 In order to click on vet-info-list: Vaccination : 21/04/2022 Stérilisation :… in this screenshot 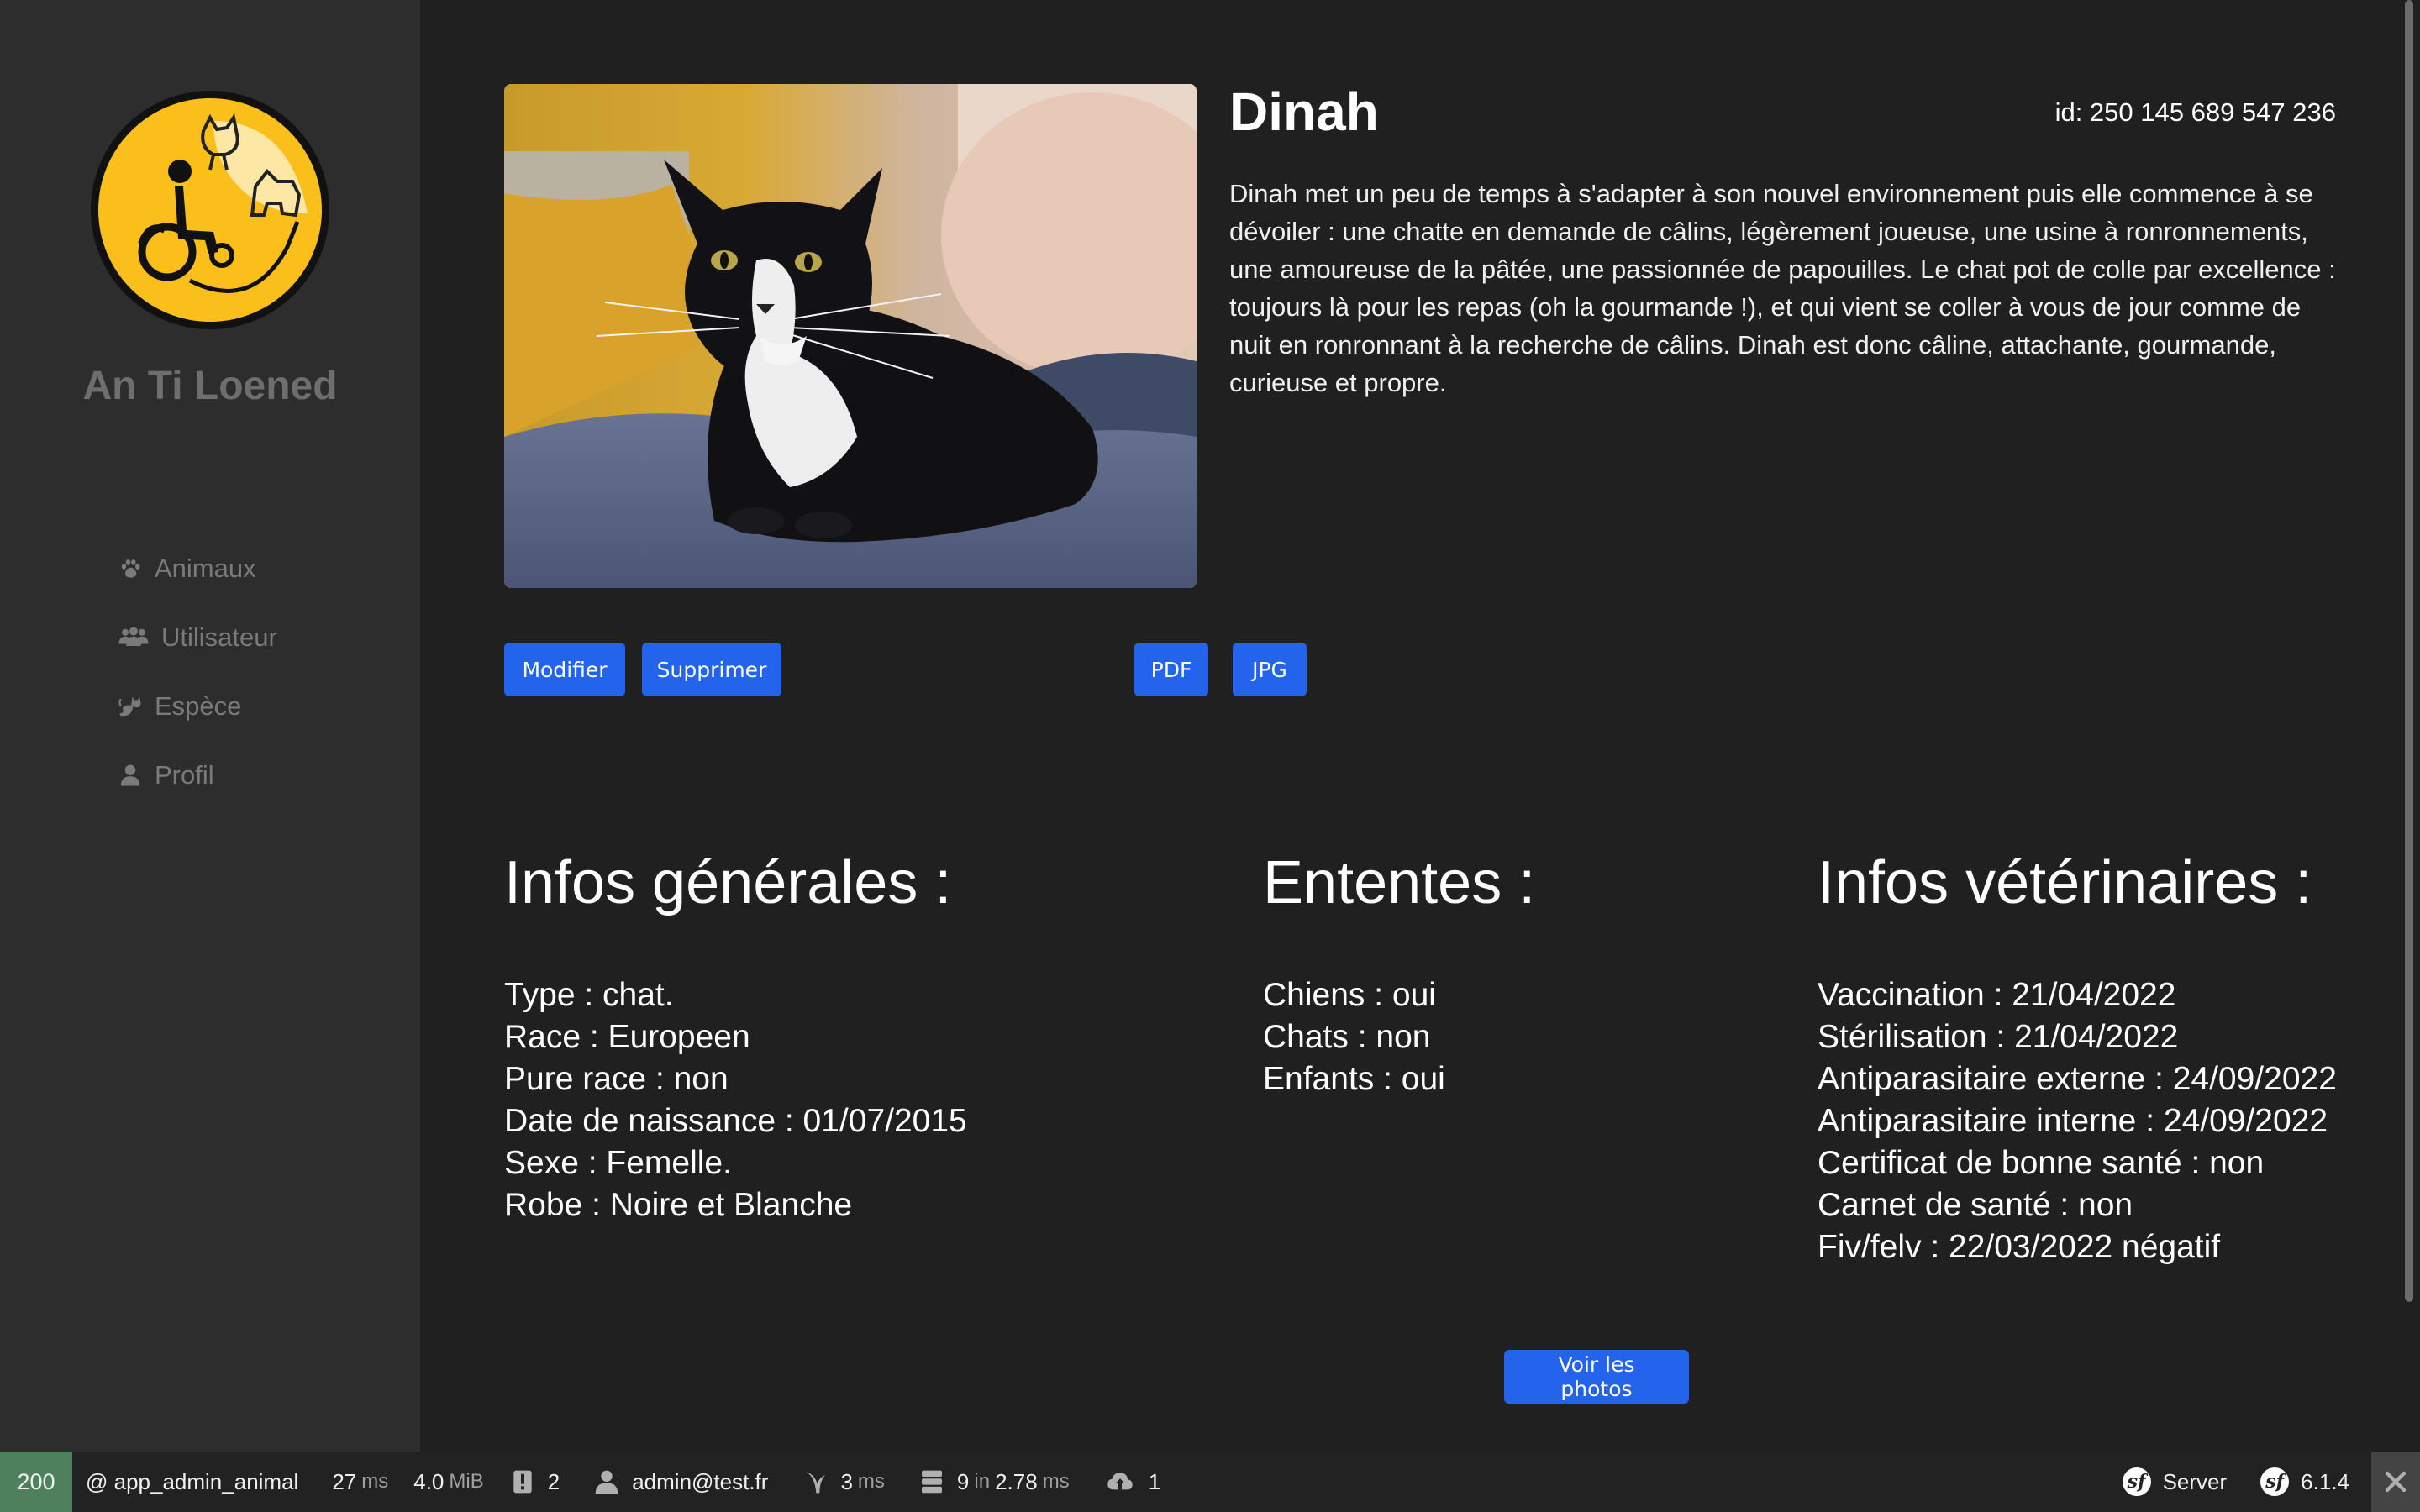, I will do `click(2077, 1121)`.